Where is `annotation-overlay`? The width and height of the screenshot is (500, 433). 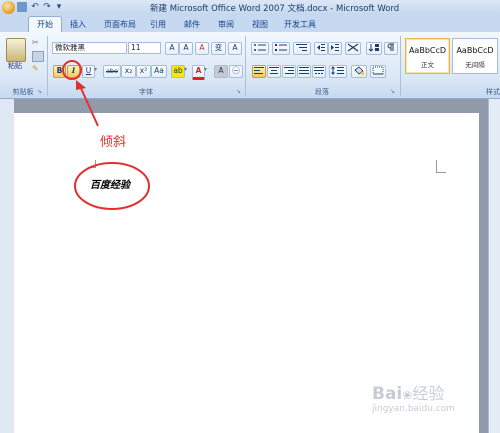
annotation-overlay is located at coordinates (106, 135).